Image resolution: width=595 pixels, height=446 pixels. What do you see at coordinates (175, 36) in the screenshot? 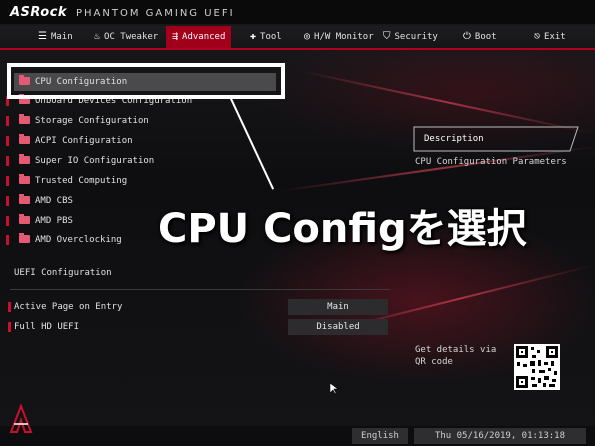
I see `advanced-icon: ⇶` at bounding box center [175, 36].